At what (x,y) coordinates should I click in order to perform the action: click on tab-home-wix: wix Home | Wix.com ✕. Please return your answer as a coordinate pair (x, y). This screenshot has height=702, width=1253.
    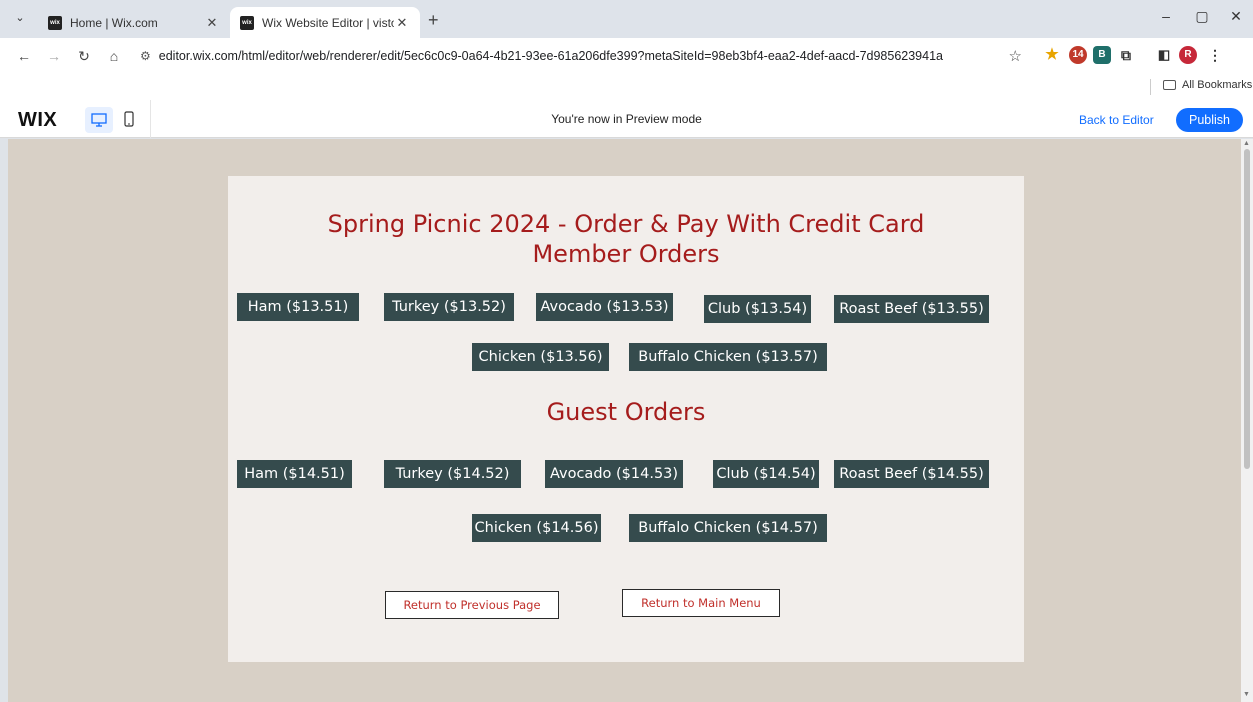
    Looking at the image, I should click on (134, 22).